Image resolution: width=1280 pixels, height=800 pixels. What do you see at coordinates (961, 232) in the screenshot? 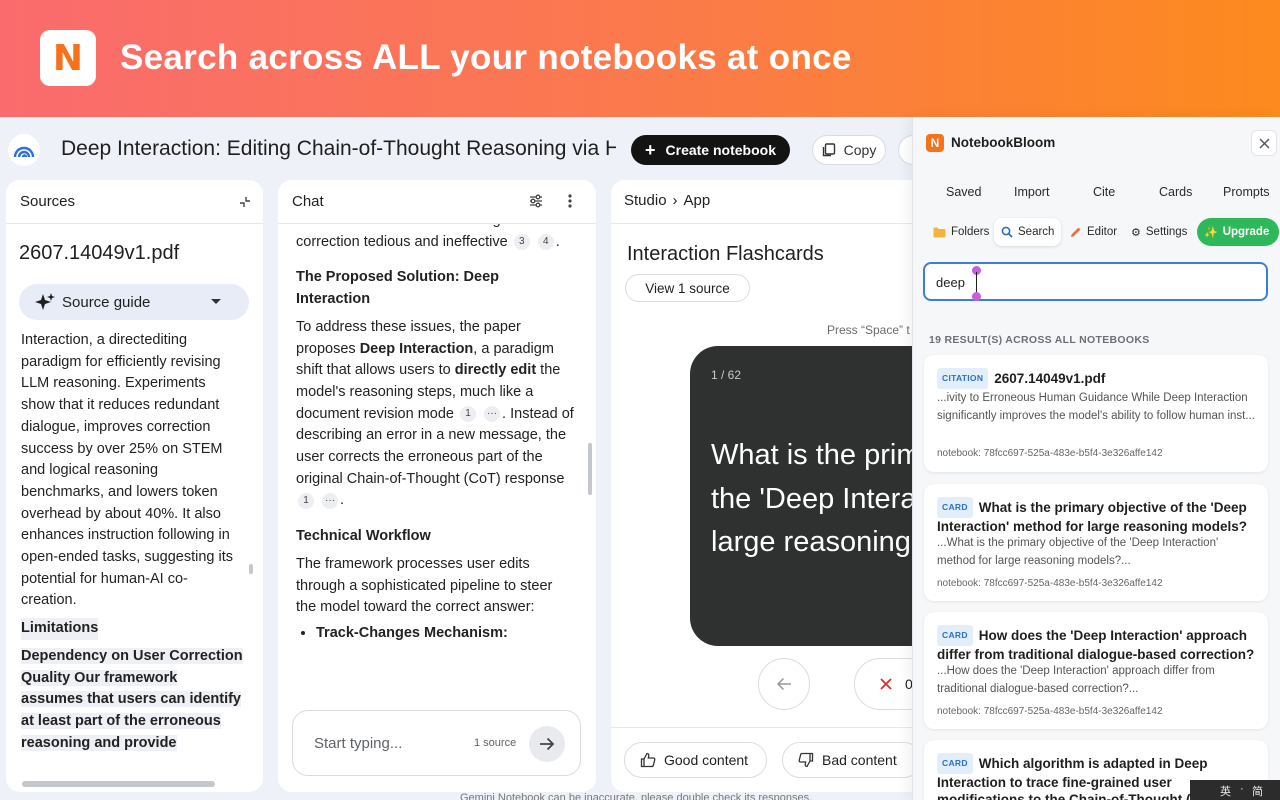
I see `folders-tool: Folders` at bounding box center [961, 232].